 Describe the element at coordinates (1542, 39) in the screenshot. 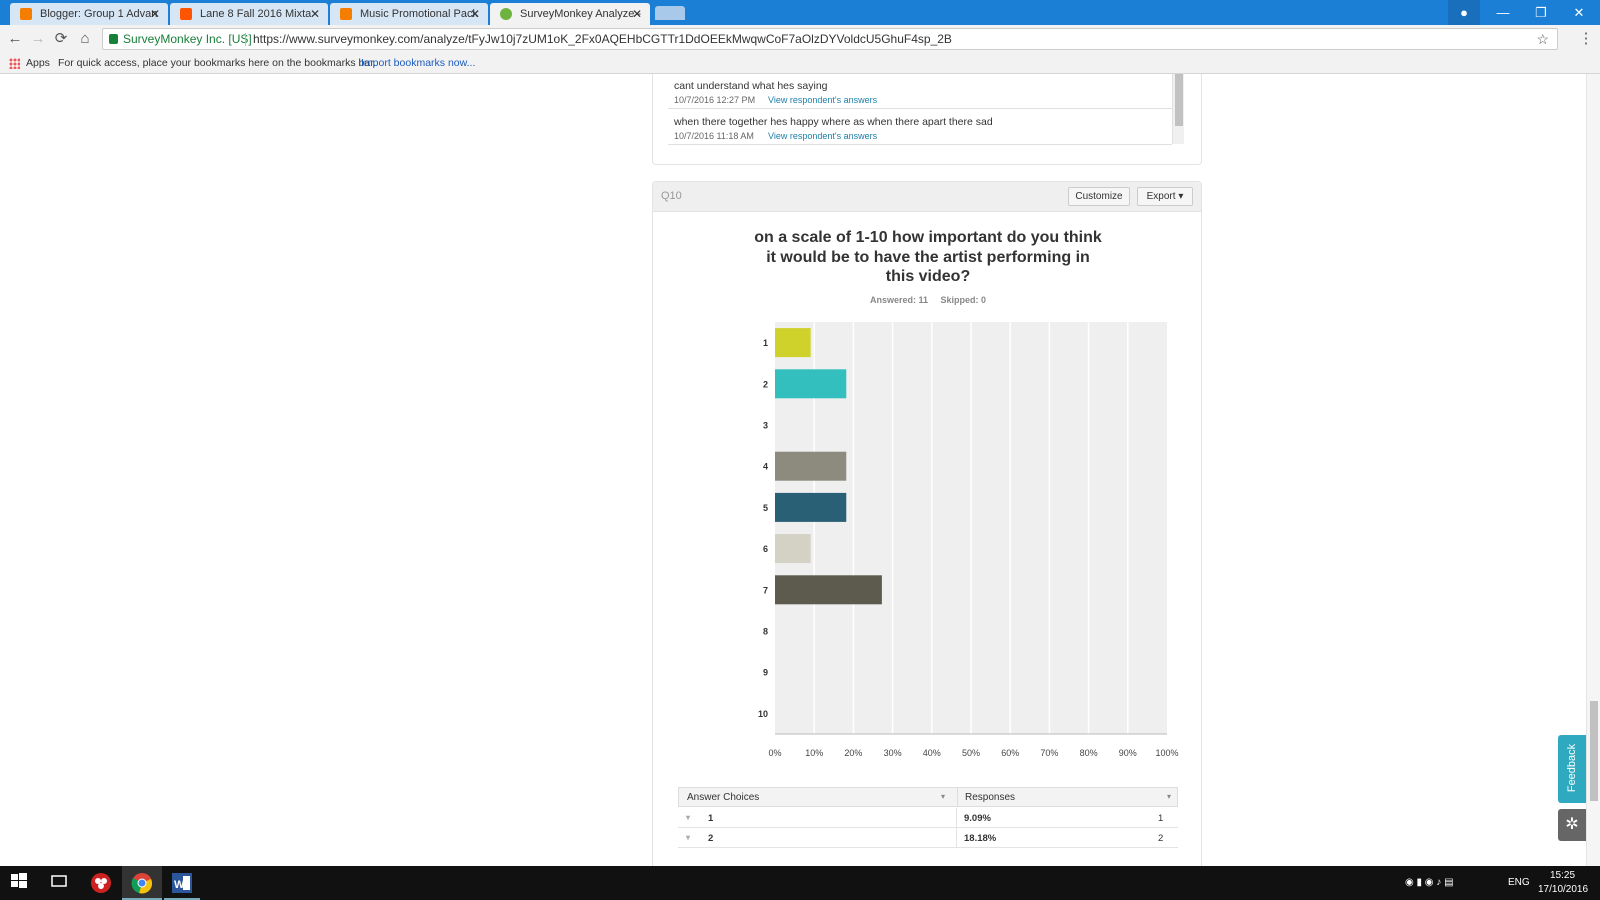

I see `bookmark-star-icon: ☆` at that location.